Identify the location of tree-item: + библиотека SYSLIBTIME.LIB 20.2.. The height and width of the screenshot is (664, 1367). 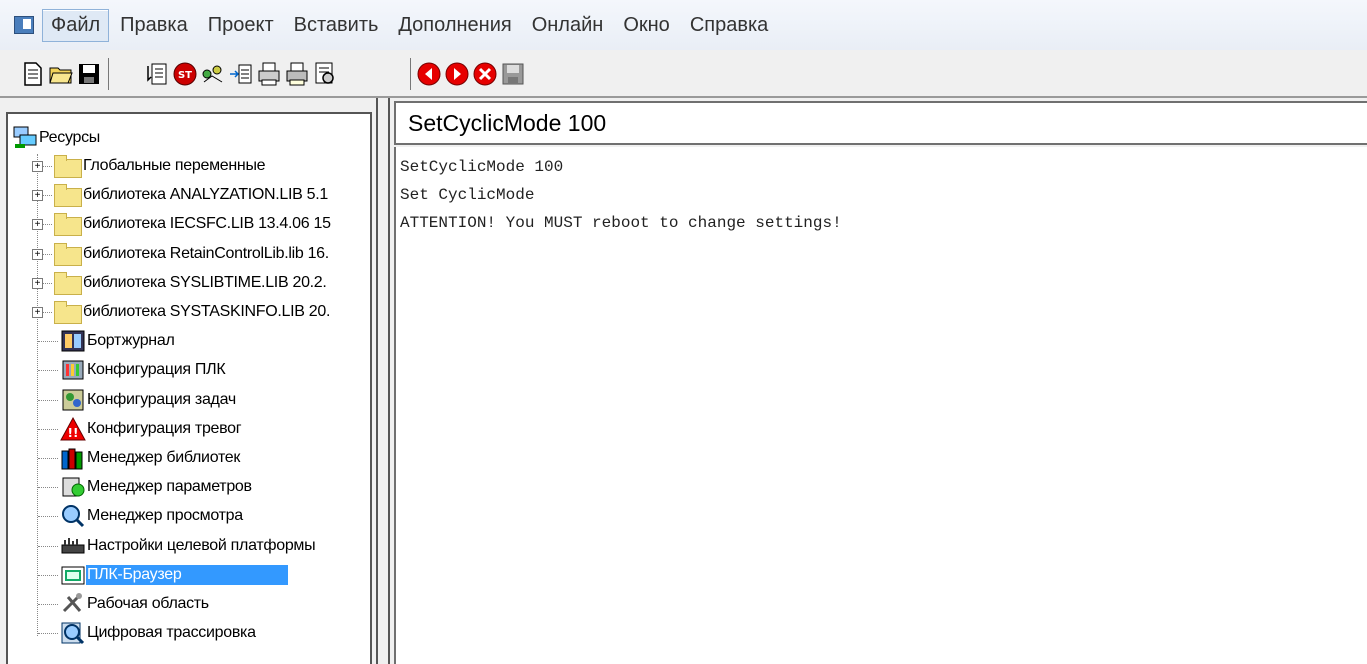
(189, 283).